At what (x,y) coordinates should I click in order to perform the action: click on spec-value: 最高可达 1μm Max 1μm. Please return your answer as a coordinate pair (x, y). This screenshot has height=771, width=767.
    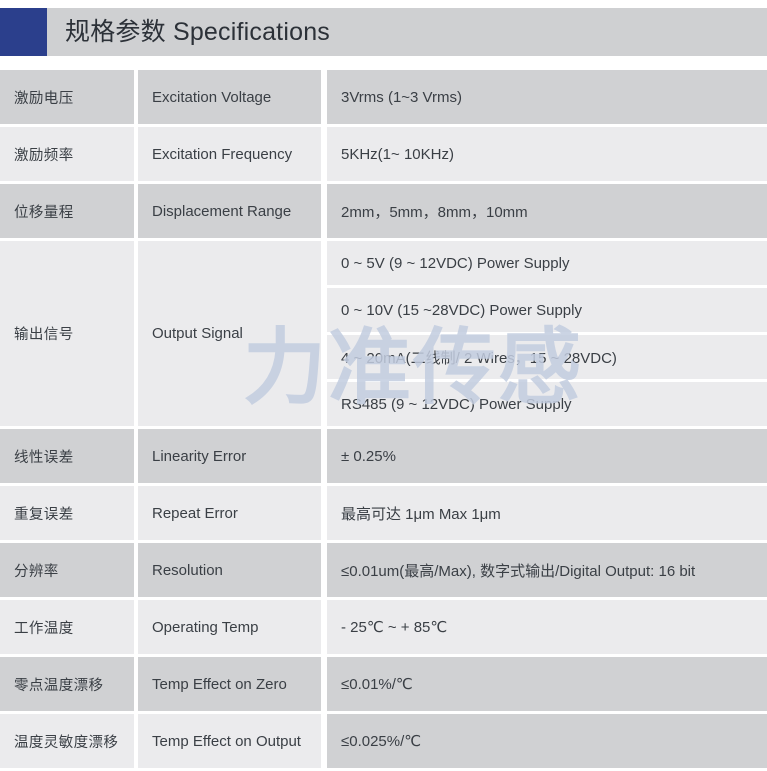
    Looking at the image, I should click on (547, 513).